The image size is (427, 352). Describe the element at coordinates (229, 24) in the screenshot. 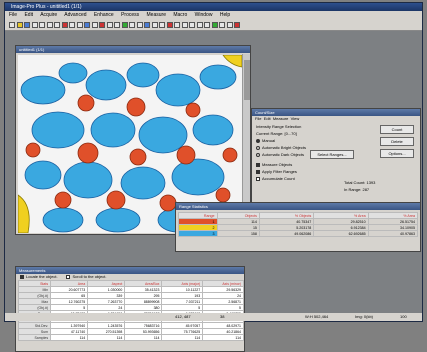

I see `window-icon` at that location.